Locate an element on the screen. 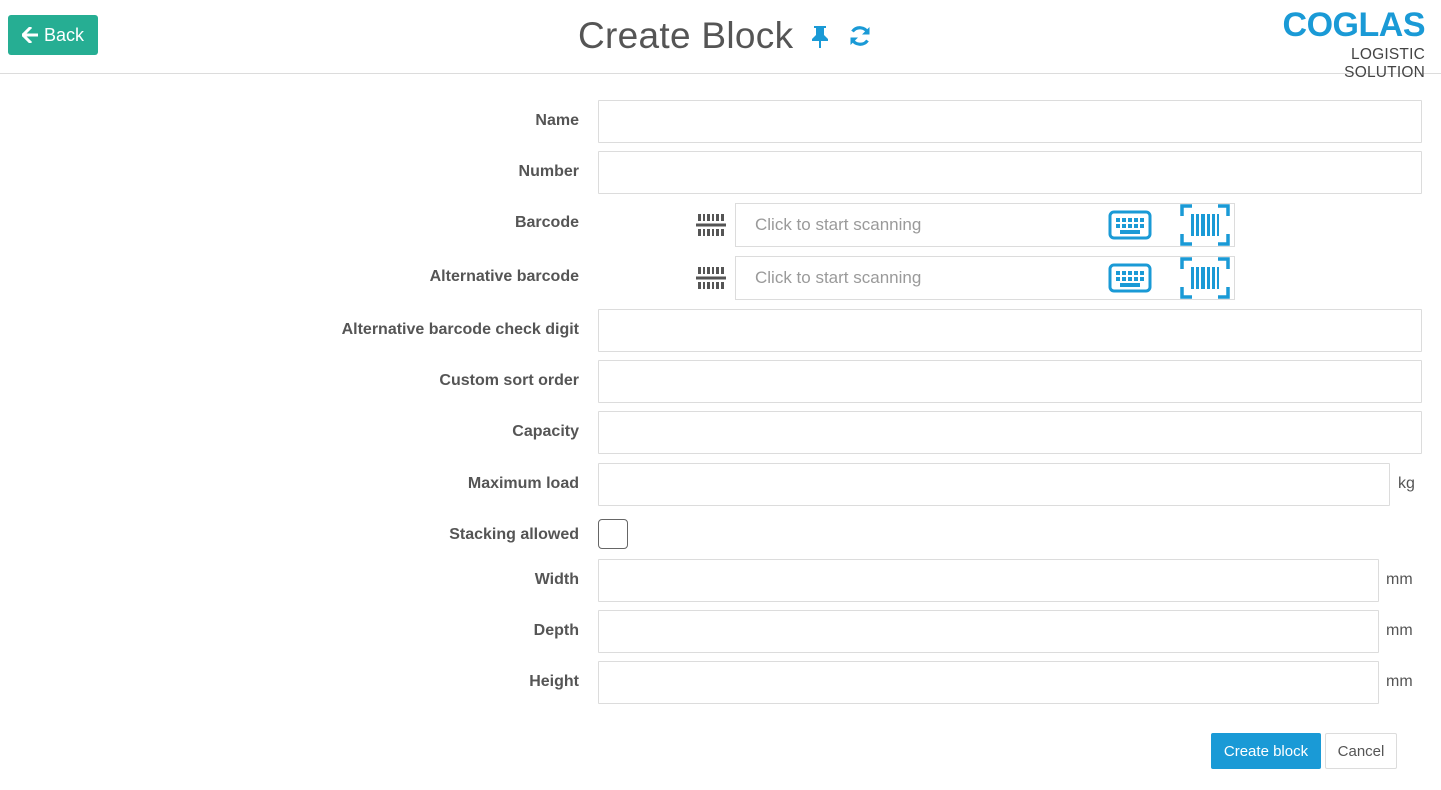 The width and height of the screenshot is (1441, 790). page-title: Create Block is located at coordinates (686, 35).